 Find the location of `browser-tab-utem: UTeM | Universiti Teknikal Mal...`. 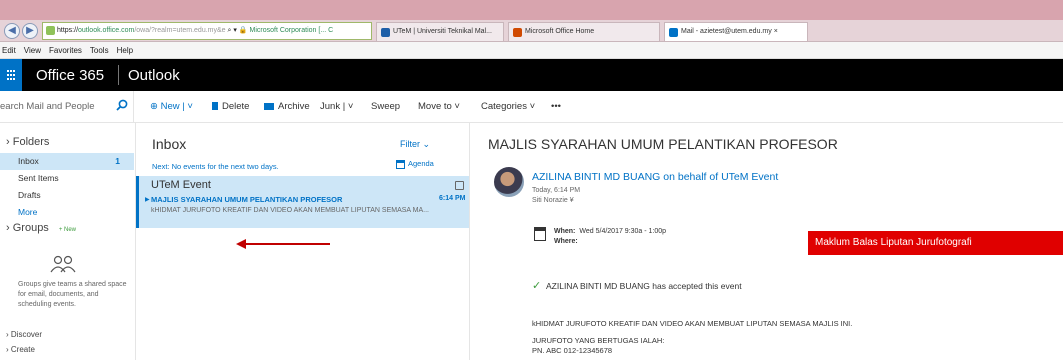

browser-tab-utem: UTeM | Universiti Teknikal Mal... is located at coordinates (440, 31).